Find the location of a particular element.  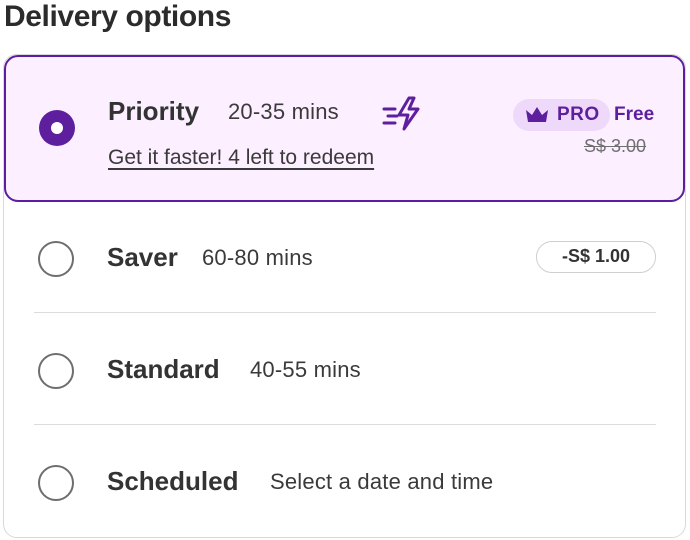

original-price: S$ 3.00 is located at coordinates (615, 146).